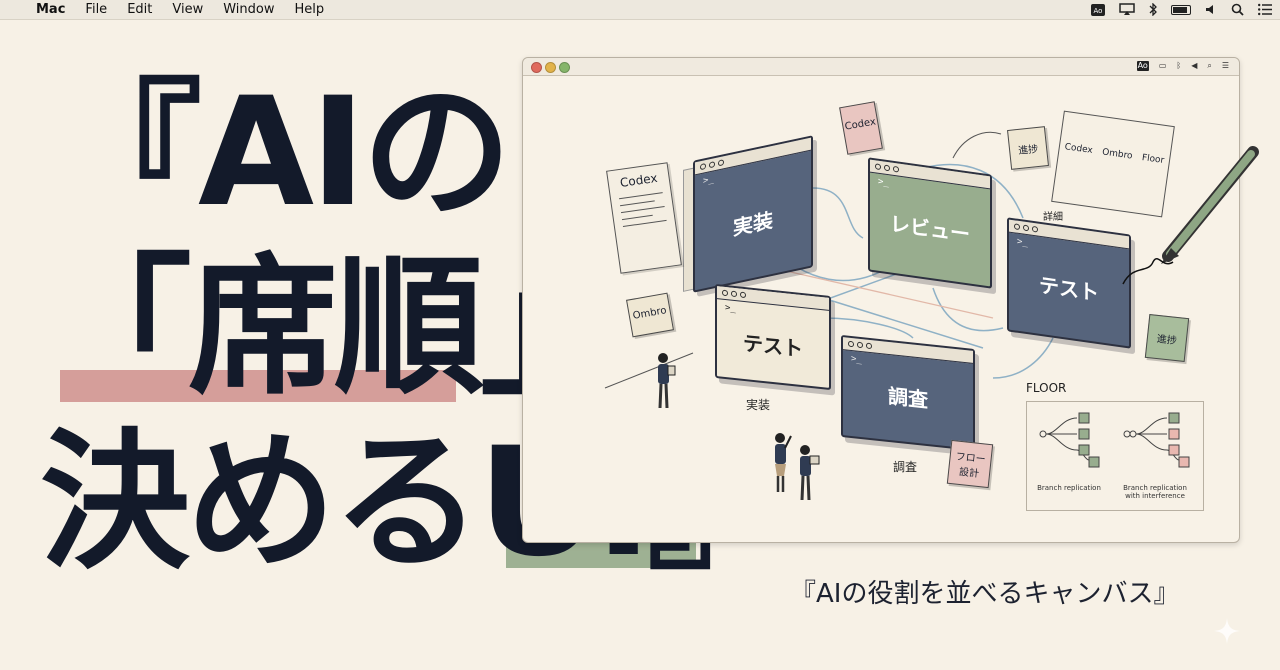 The width and height of the screenshot is (1280, 670). Describe the element at coordinates (860, 124) in the screenshot. I see `note-codex-text: Codex` at that location.